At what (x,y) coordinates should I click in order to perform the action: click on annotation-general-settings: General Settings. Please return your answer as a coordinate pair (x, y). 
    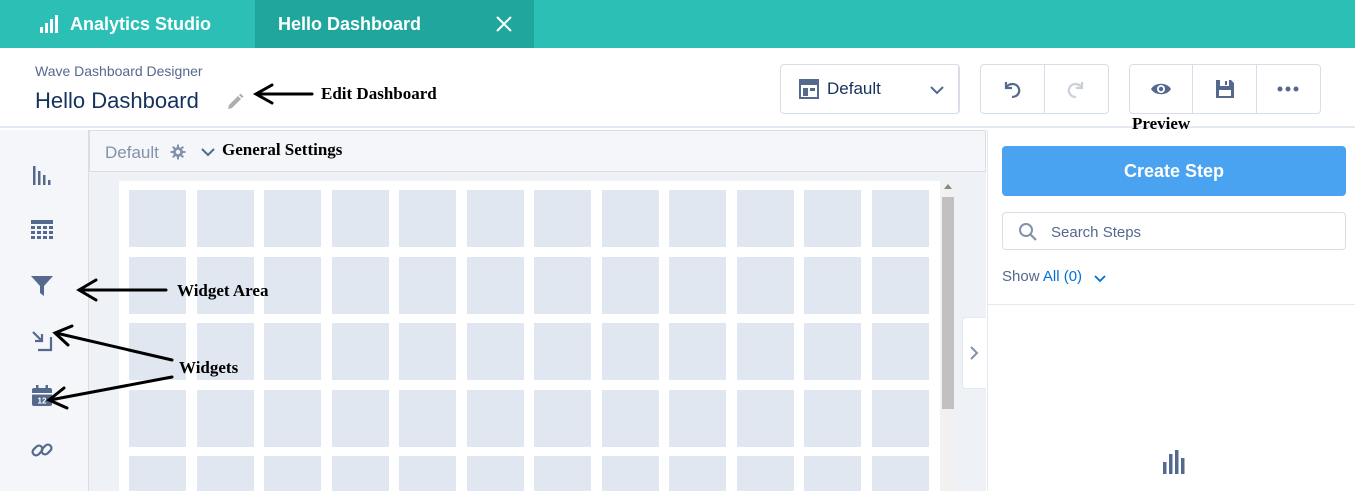
    Looking at the image, I should click on (282, 149).